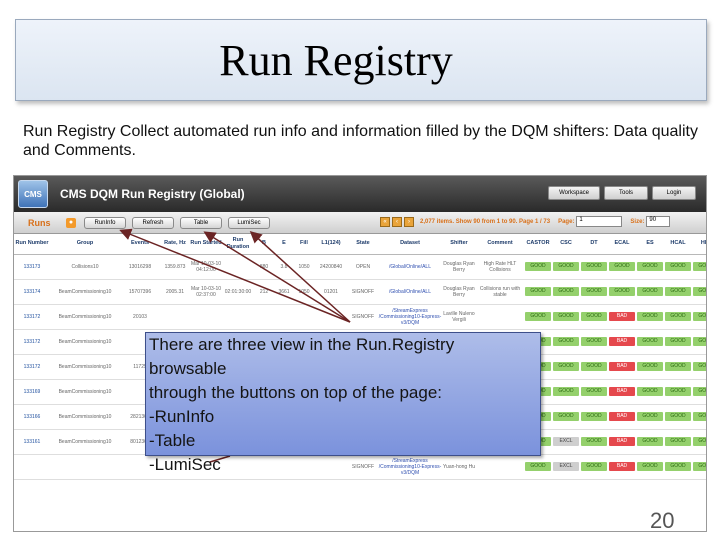 The image size is (720, 540). I want to click on column-header: Run Number, so click(32, 244).